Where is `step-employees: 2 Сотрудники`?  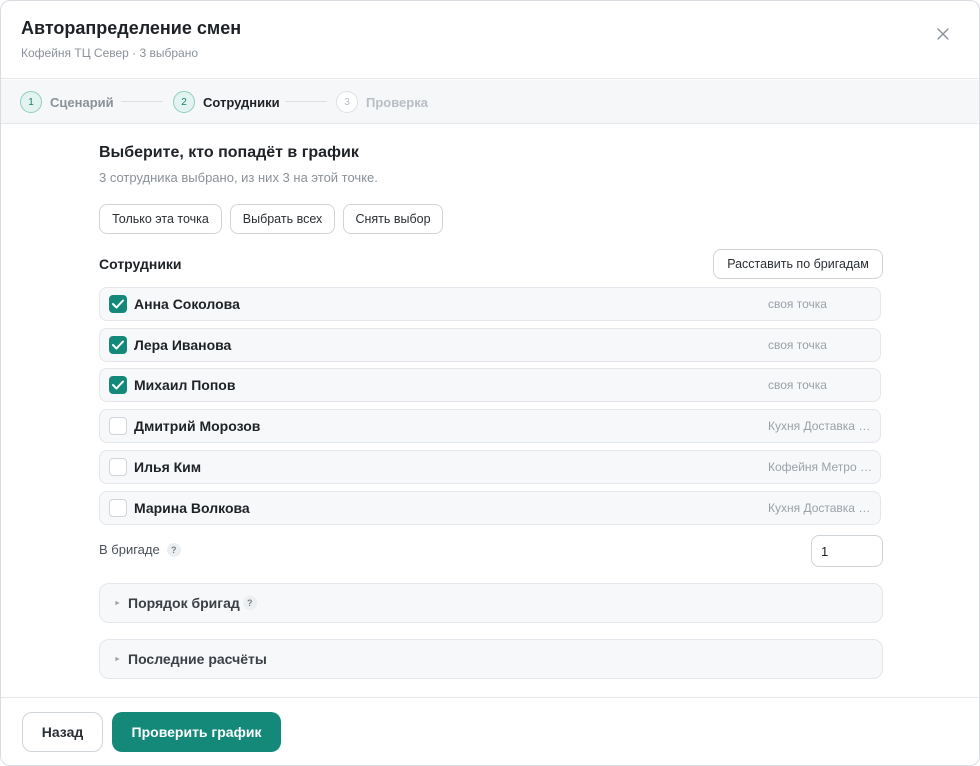 step-employees: 2 Сотрудники is located at coordinates (226, 102).